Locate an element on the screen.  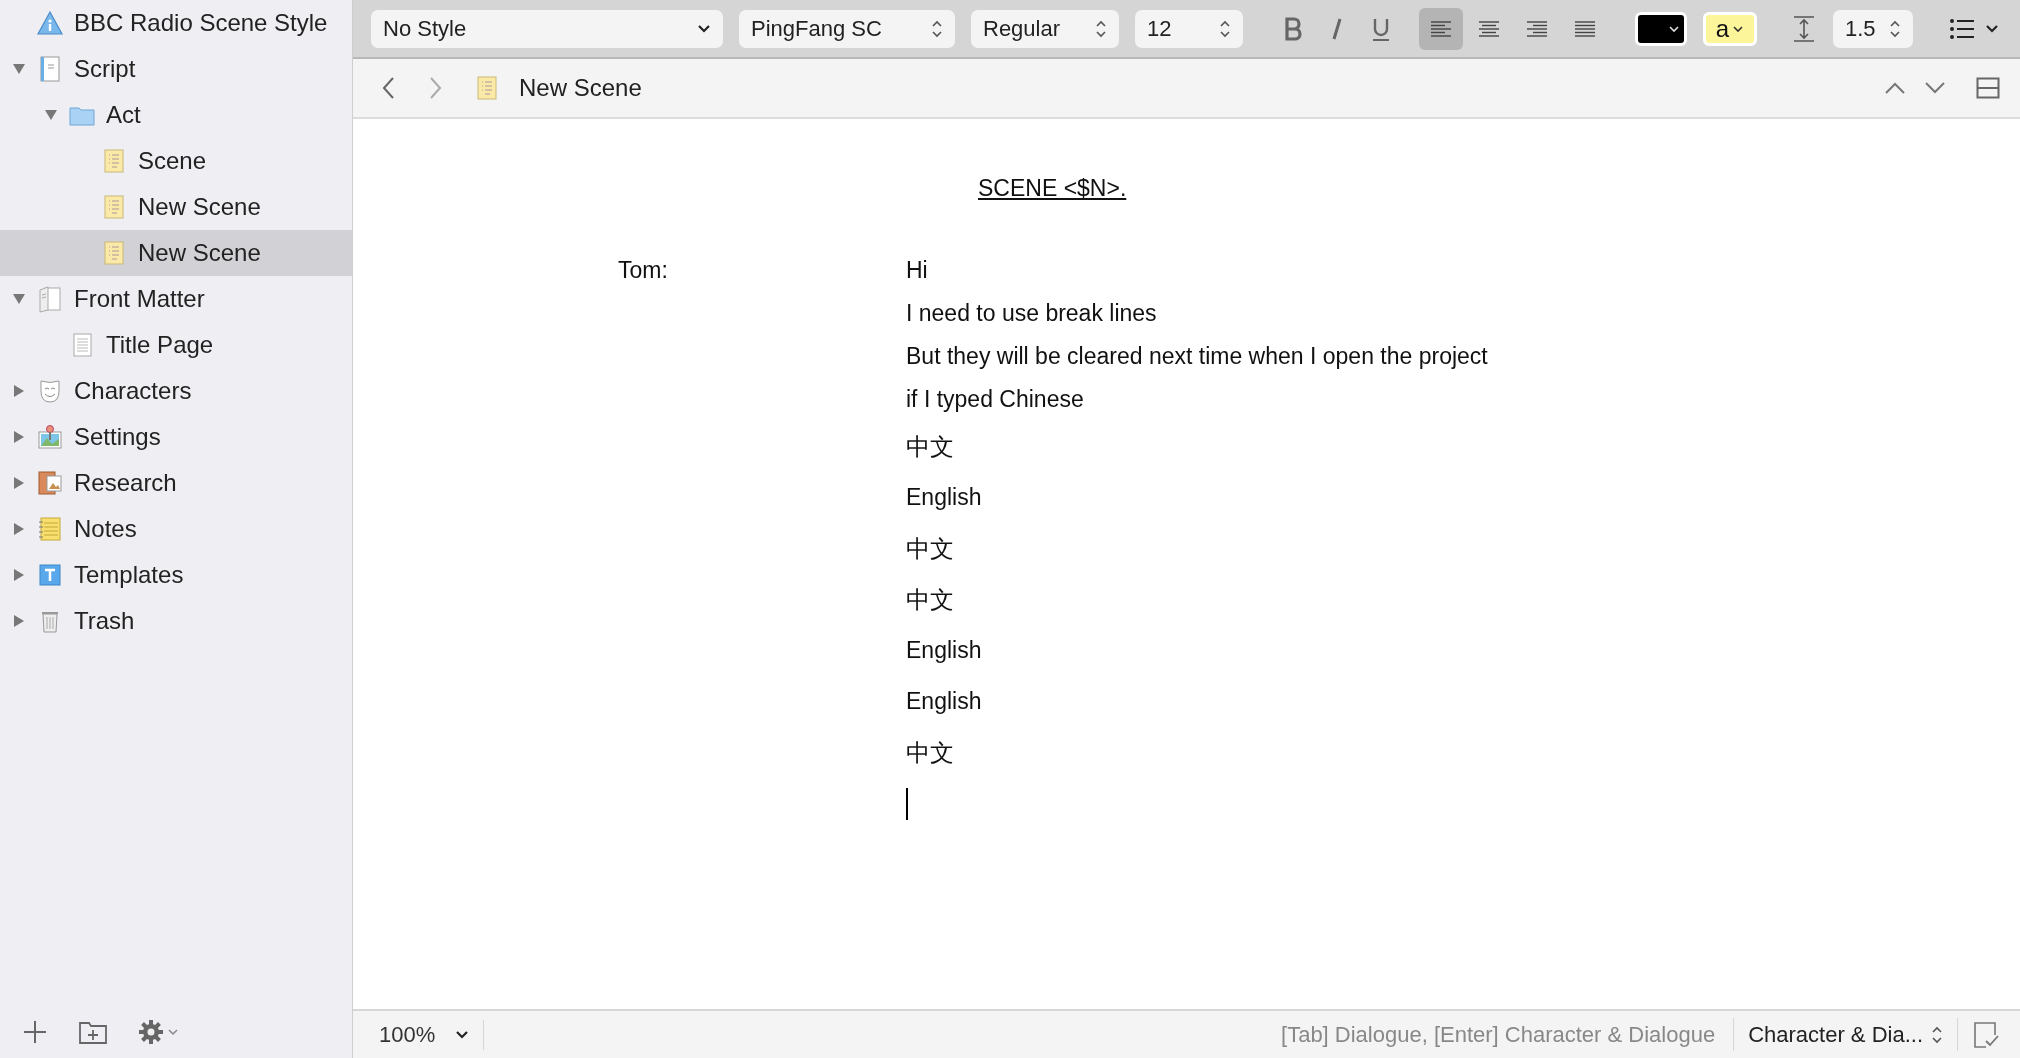
bold-icon is located at coordinates (1293, 28).